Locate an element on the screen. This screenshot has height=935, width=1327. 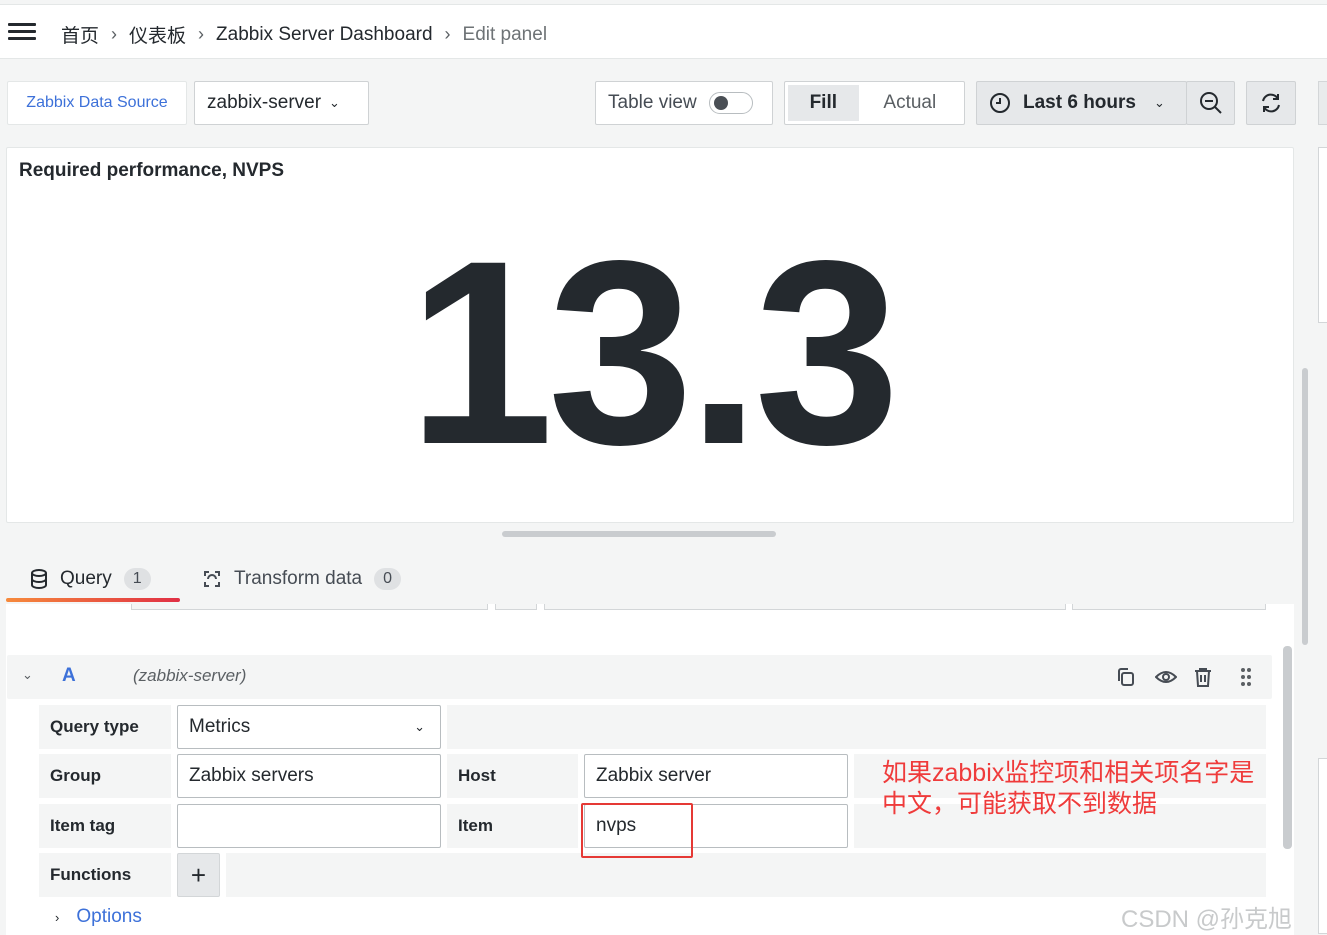
table-view-toggle: Table view is located at coordinates (684, 103).